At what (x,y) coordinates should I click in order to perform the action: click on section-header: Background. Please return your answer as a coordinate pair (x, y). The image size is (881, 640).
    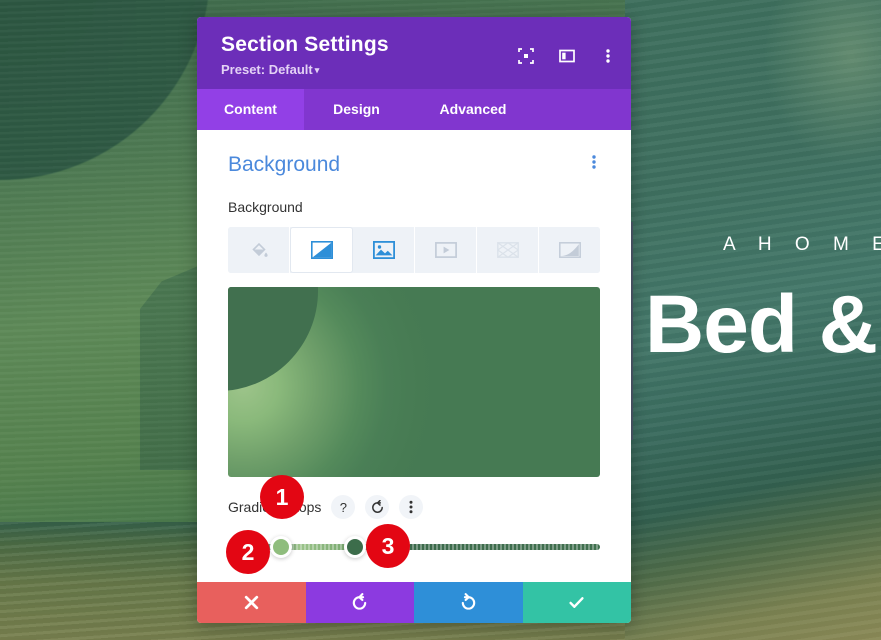
    Looking at the image, I should click on (414, 164).